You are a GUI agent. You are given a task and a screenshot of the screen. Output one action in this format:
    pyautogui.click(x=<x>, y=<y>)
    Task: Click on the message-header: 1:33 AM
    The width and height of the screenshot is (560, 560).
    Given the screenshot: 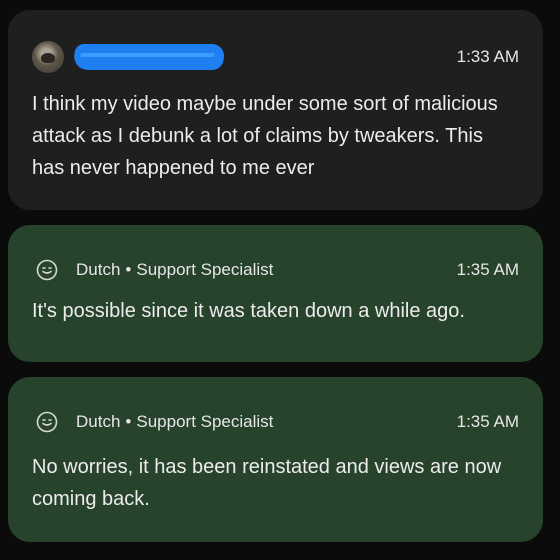 What is the action you would take?
    pyautogui.click(x=275, y=57)
    